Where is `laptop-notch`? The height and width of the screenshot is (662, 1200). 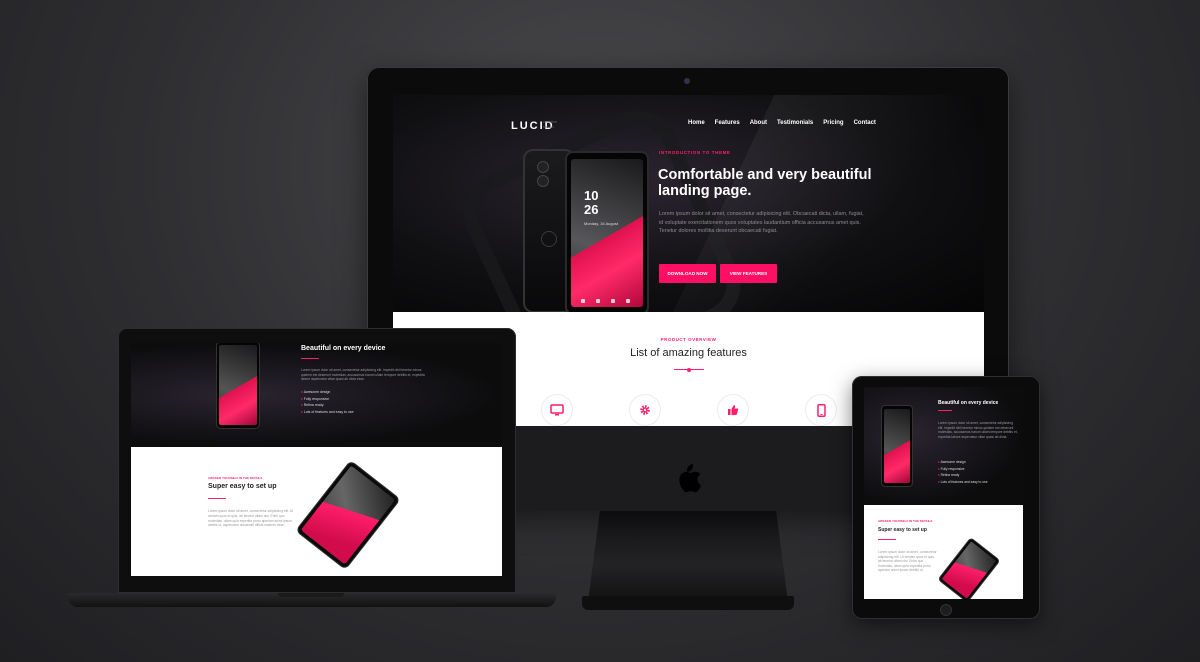
laptop-notch is located at coordinates (311, 595).